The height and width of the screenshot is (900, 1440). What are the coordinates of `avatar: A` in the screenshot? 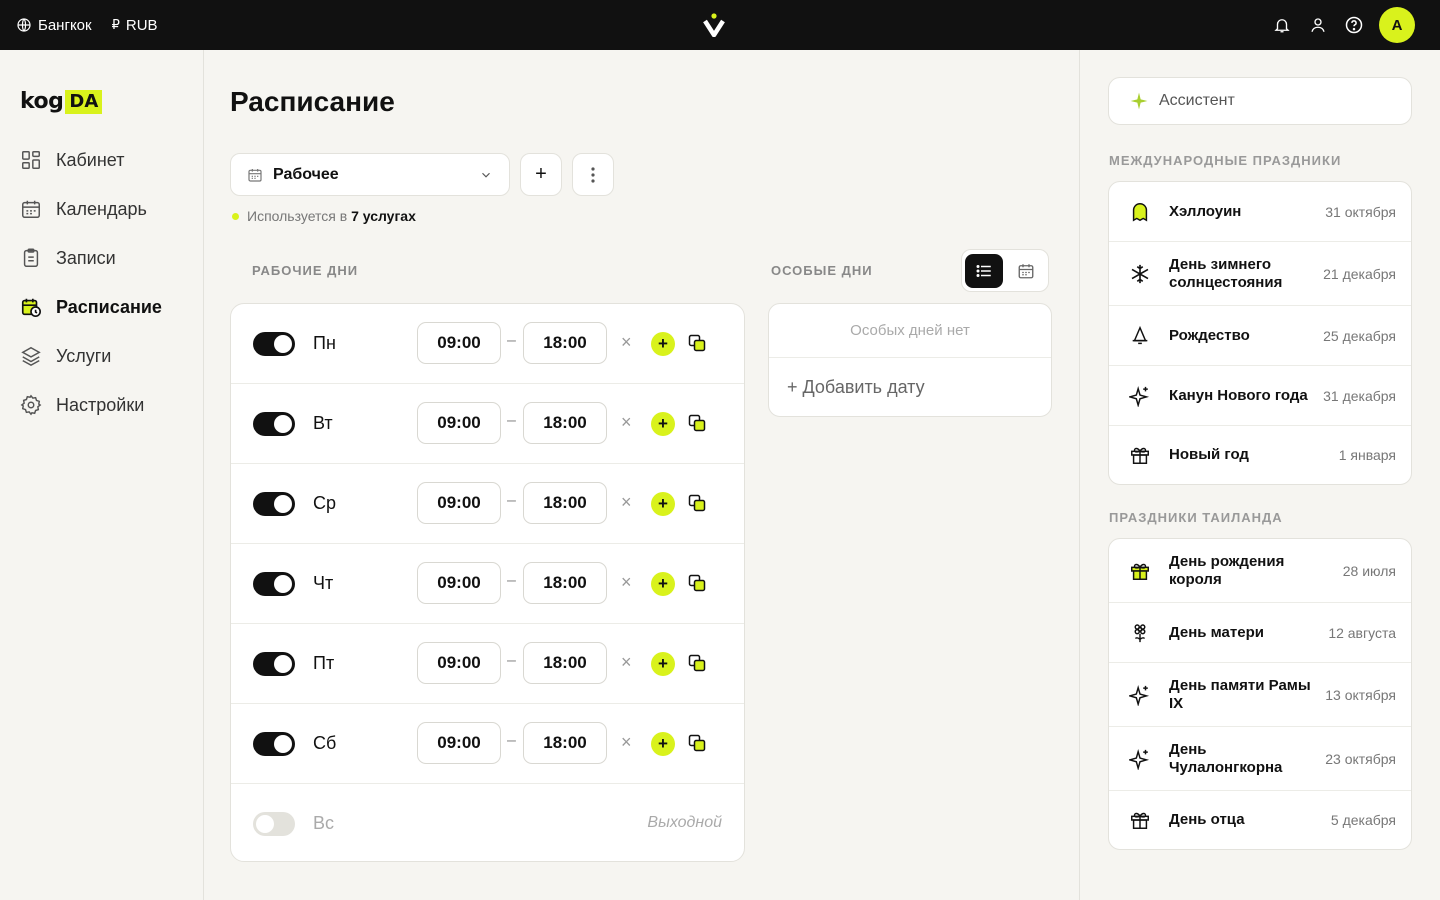 It's located at (1397, 25).